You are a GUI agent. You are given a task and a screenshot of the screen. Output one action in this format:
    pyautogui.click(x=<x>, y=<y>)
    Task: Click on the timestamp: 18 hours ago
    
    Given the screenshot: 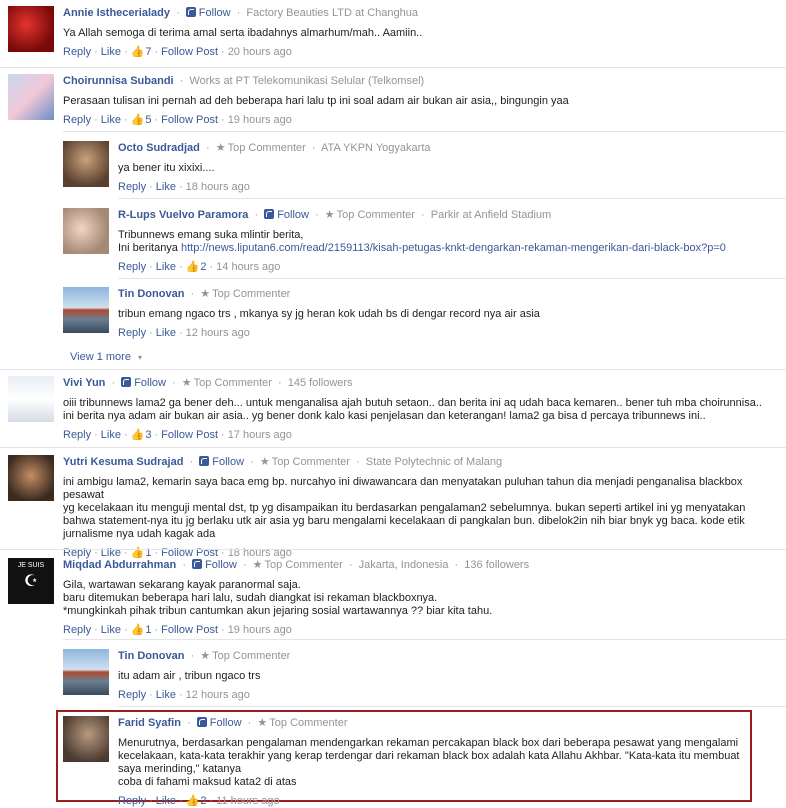 What is the action you would take?
    pyautogui.click(x=218, y=187)
    